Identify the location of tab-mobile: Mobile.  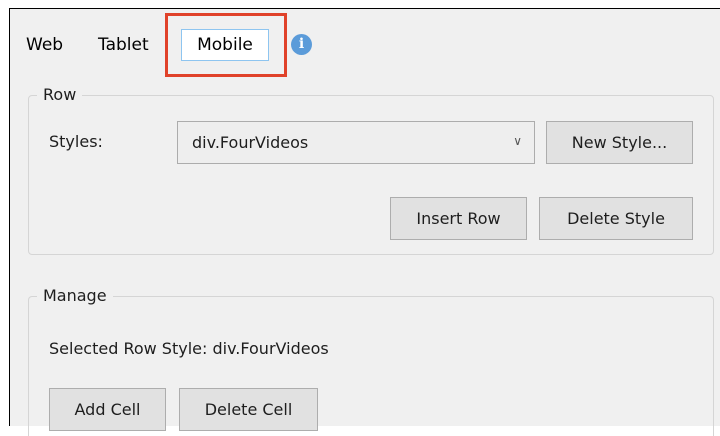
(225, 45).